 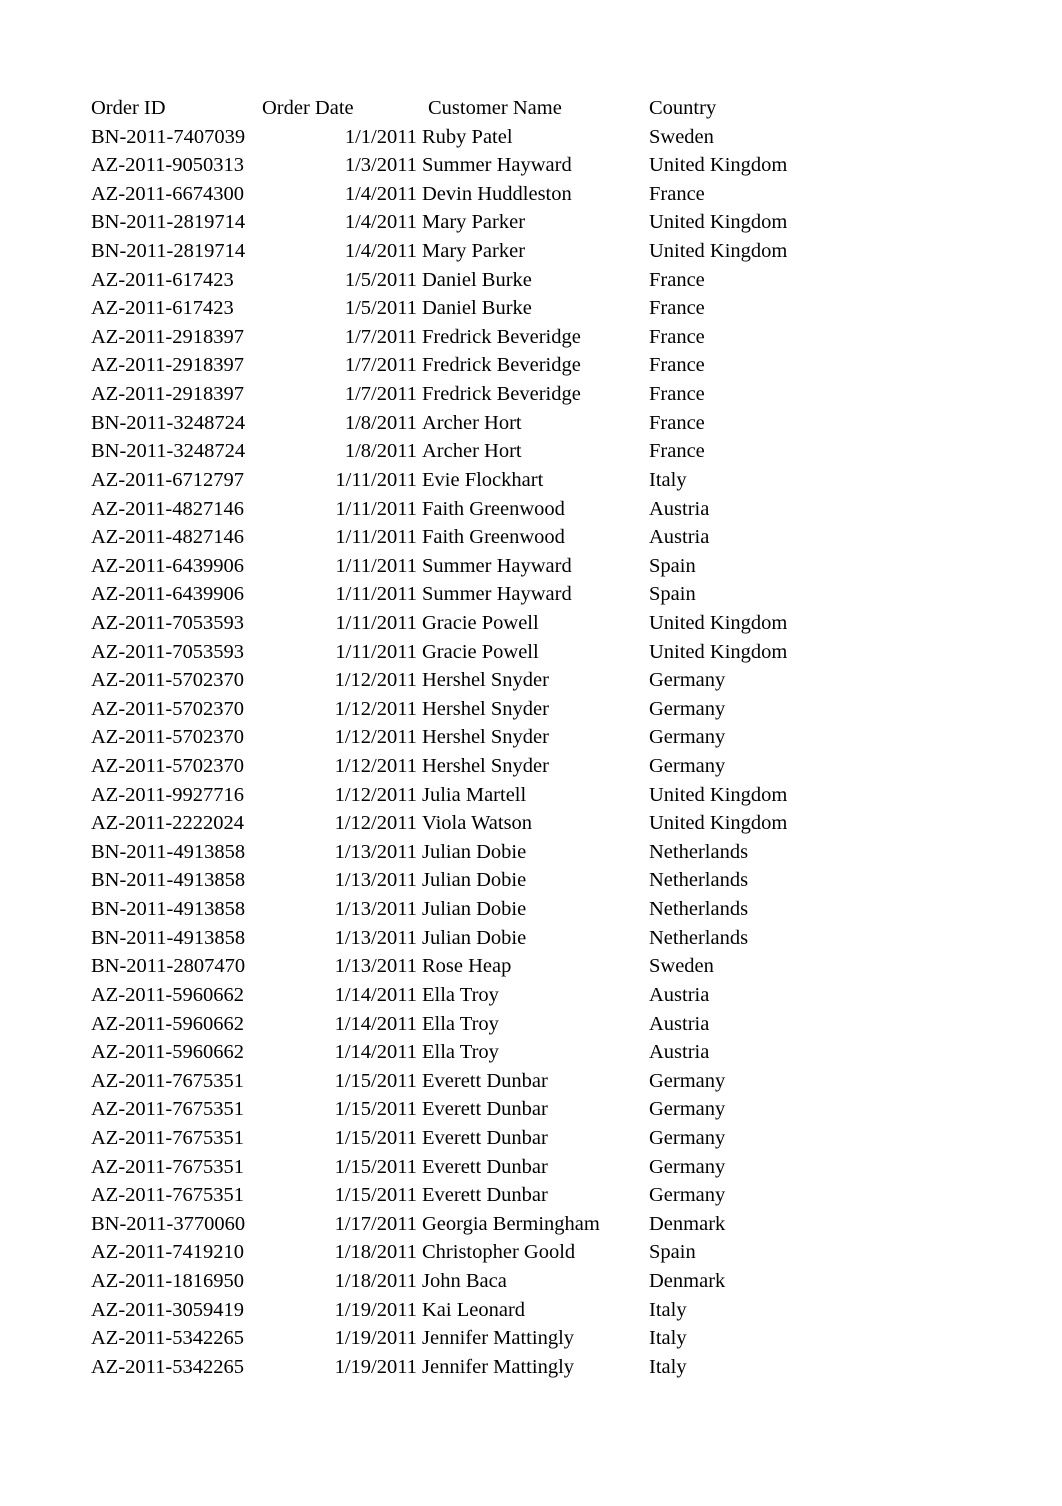 I want to click on customer-name-cell: Viola Watson, so click(x=477, y=823).